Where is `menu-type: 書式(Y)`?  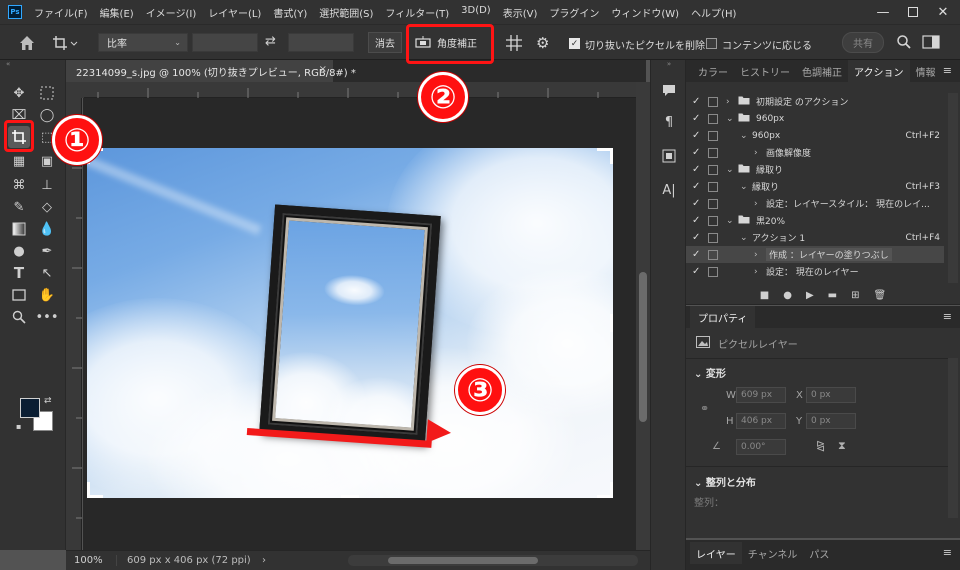 menu-type: 書式(Y) is located at coordinates (290, 12).